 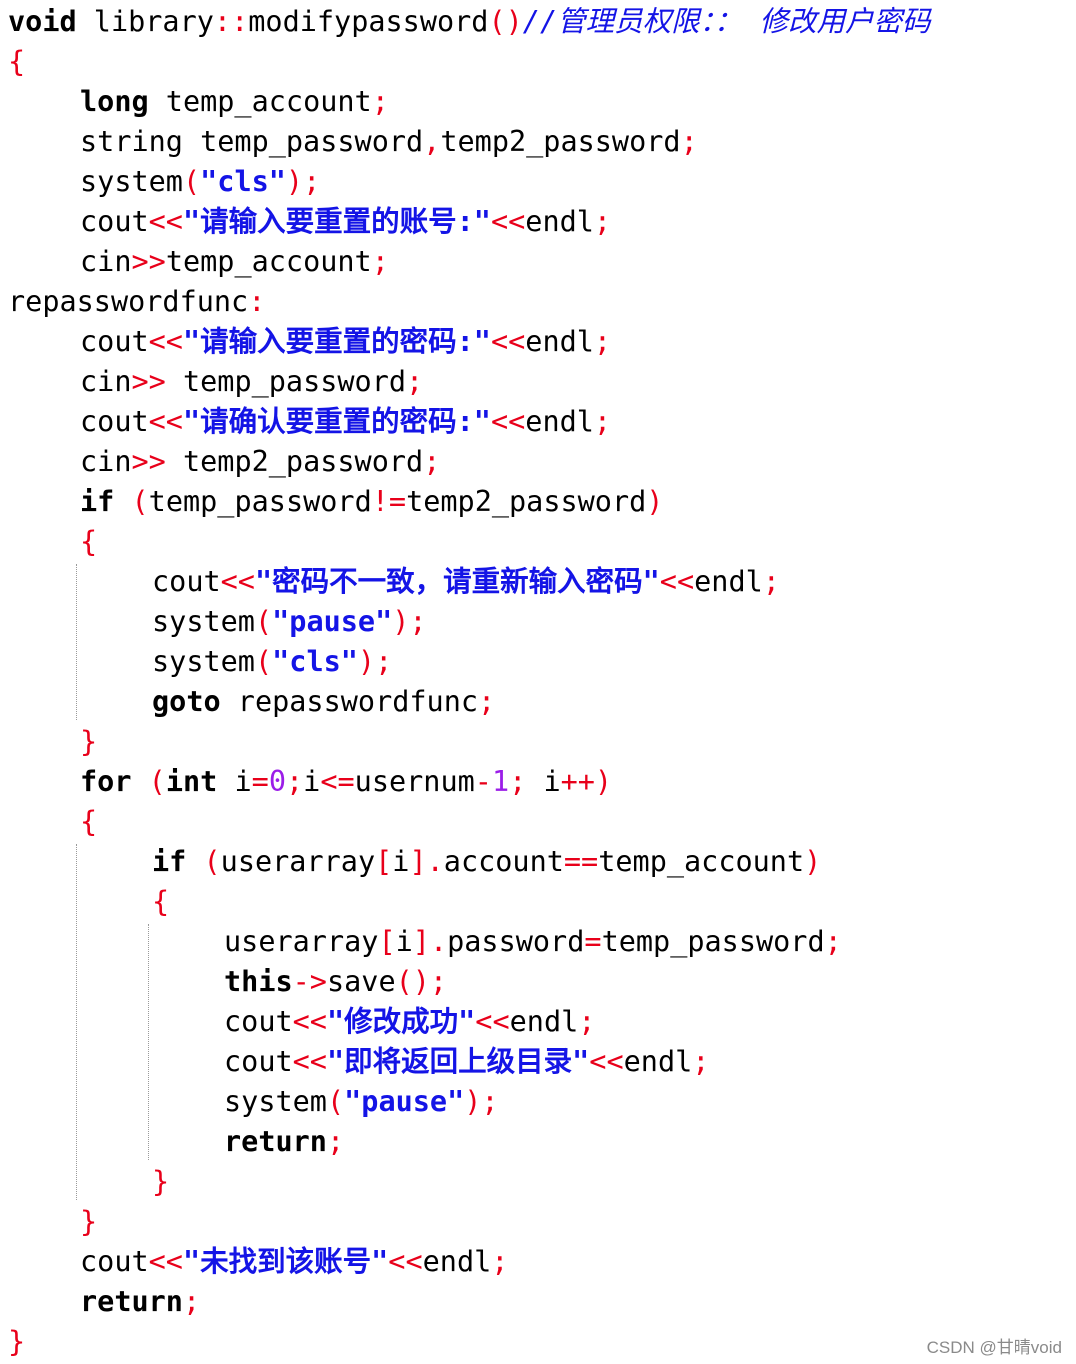 What do you see at coordinates (76, 642) in the screenshot?
I see `indent-guide` at bounding box center [76, 642].